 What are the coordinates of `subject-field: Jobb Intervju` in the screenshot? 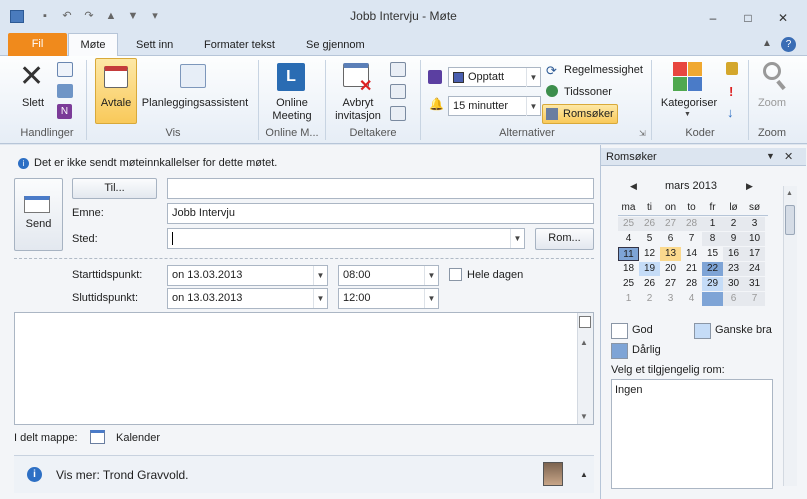 It's located at (380, 213).